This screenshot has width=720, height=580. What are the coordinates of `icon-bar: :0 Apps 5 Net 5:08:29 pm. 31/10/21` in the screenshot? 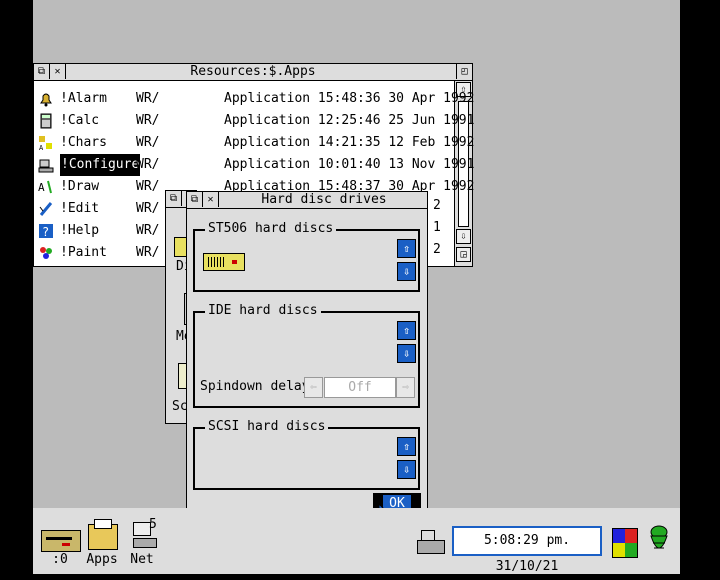 It's located at (356, 541).